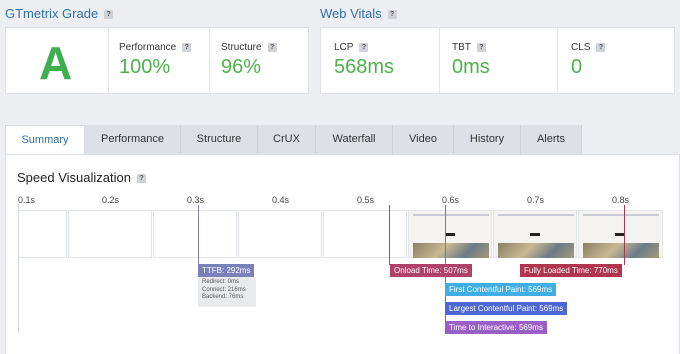  I want to click on gtmetrix-grade-title-text: GTmetrix Grade, so click(52, 13).